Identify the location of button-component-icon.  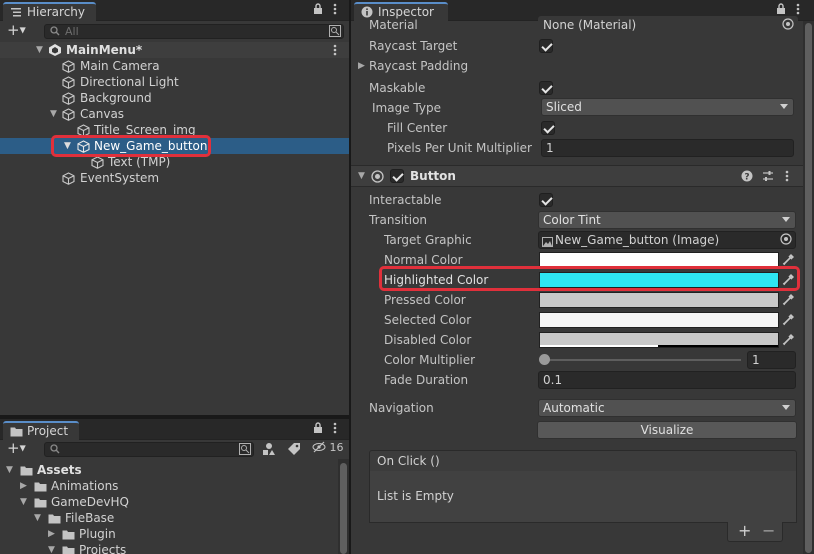
(377, 178).